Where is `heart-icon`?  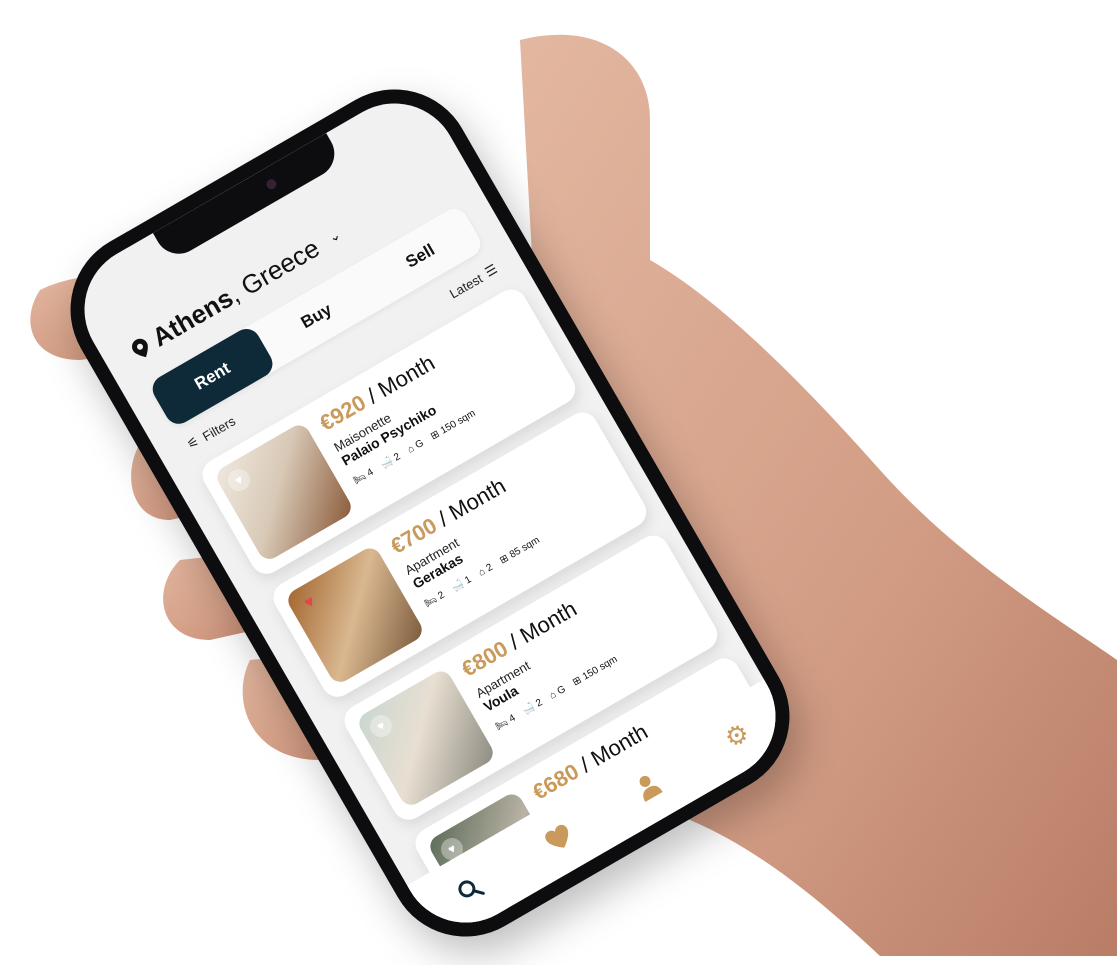 heart-icon is located at coordinates (556, 836).